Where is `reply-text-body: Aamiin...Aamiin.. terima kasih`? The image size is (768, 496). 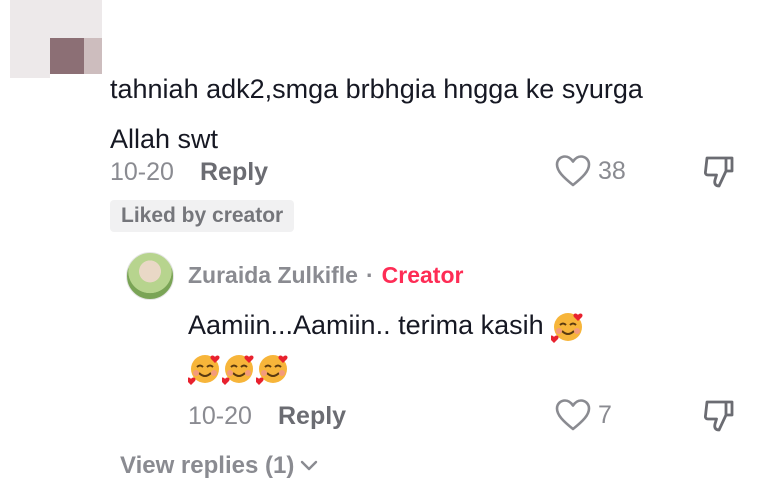 reply-text-body: Aamiin...Aamiin.. terima kasih is located at coordinates (366, 325).